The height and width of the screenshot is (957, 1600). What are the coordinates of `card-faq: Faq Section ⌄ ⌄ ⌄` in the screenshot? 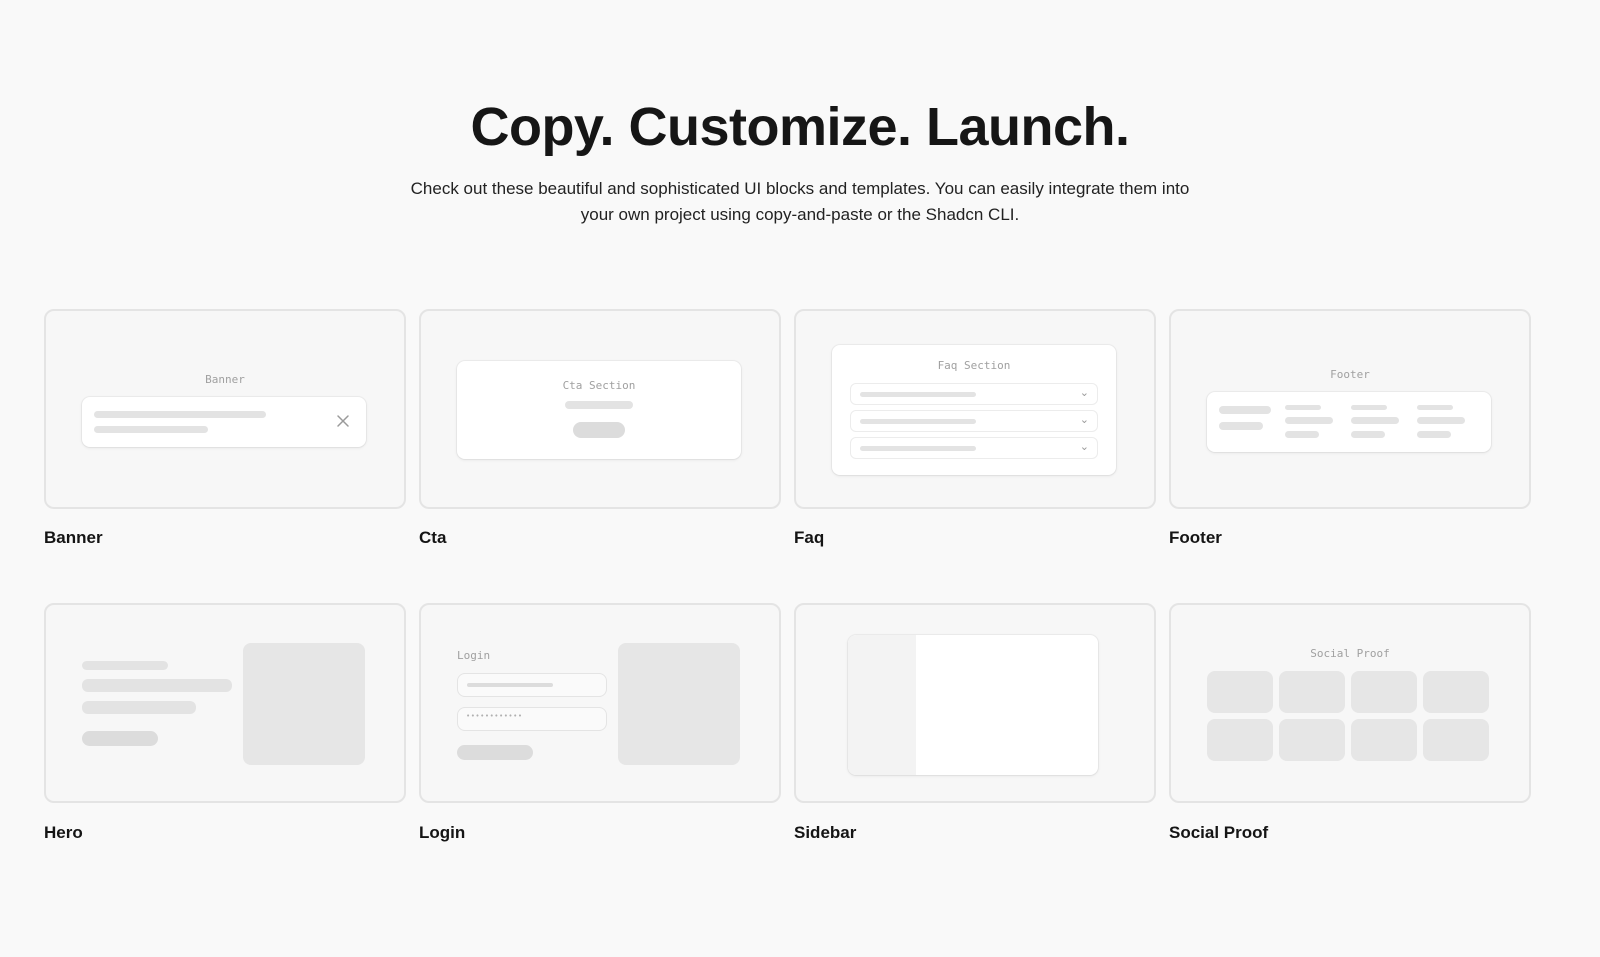 It's located at (975, 409).